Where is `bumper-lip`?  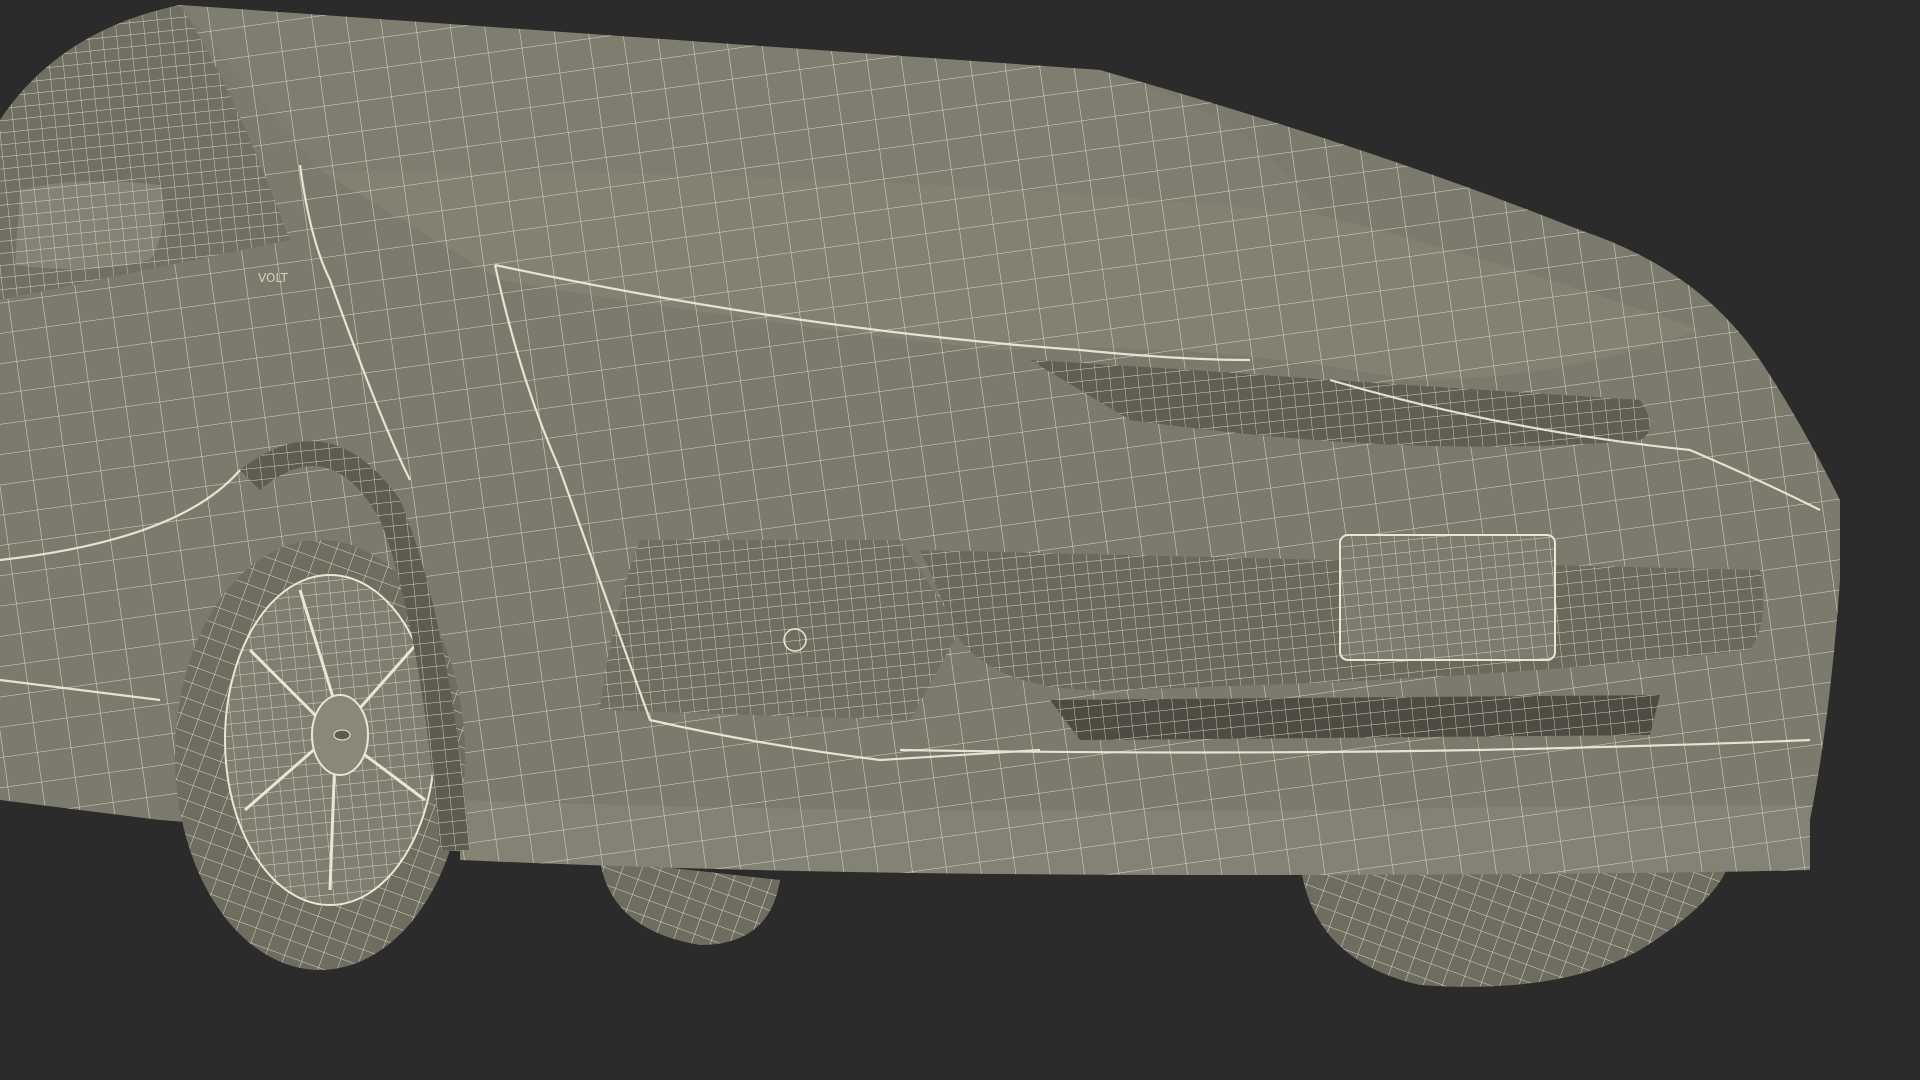
bumper-lip is located at coordinates (1135, 837).